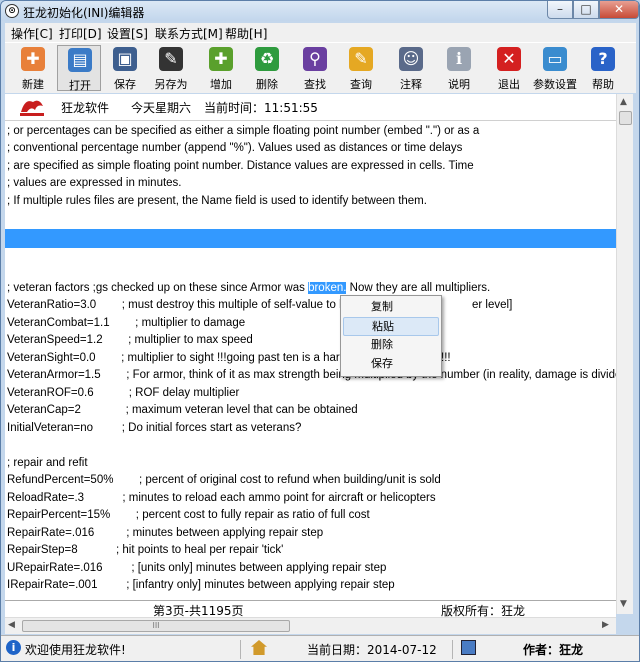  Describe the element at coordinates (391, 326) in the screenshot. I see `context-menu-paste: 粘贴` at that location.